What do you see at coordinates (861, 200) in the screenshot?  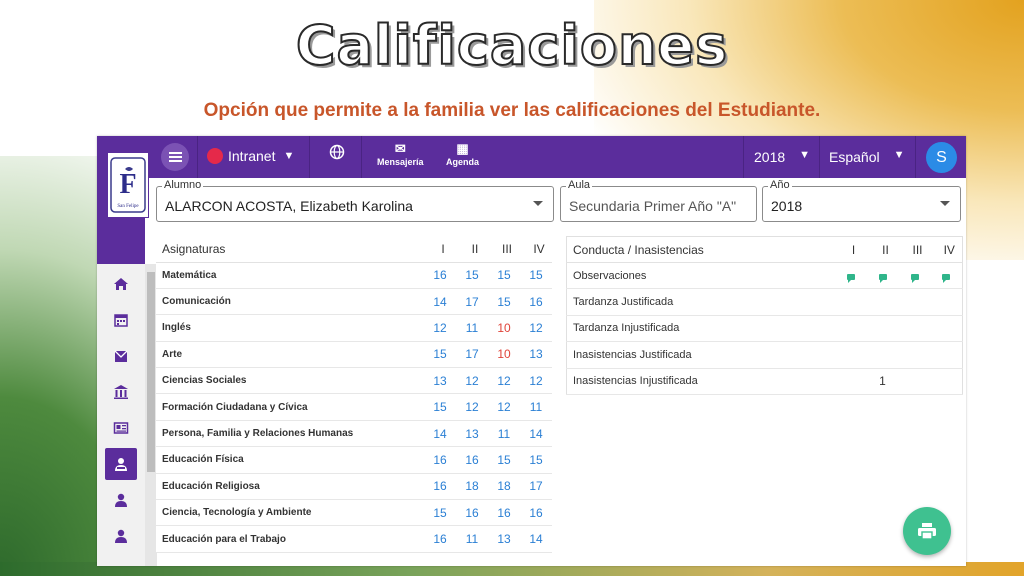 I see `year-filter-select: Año 2018` at bounding box center [861, 200].